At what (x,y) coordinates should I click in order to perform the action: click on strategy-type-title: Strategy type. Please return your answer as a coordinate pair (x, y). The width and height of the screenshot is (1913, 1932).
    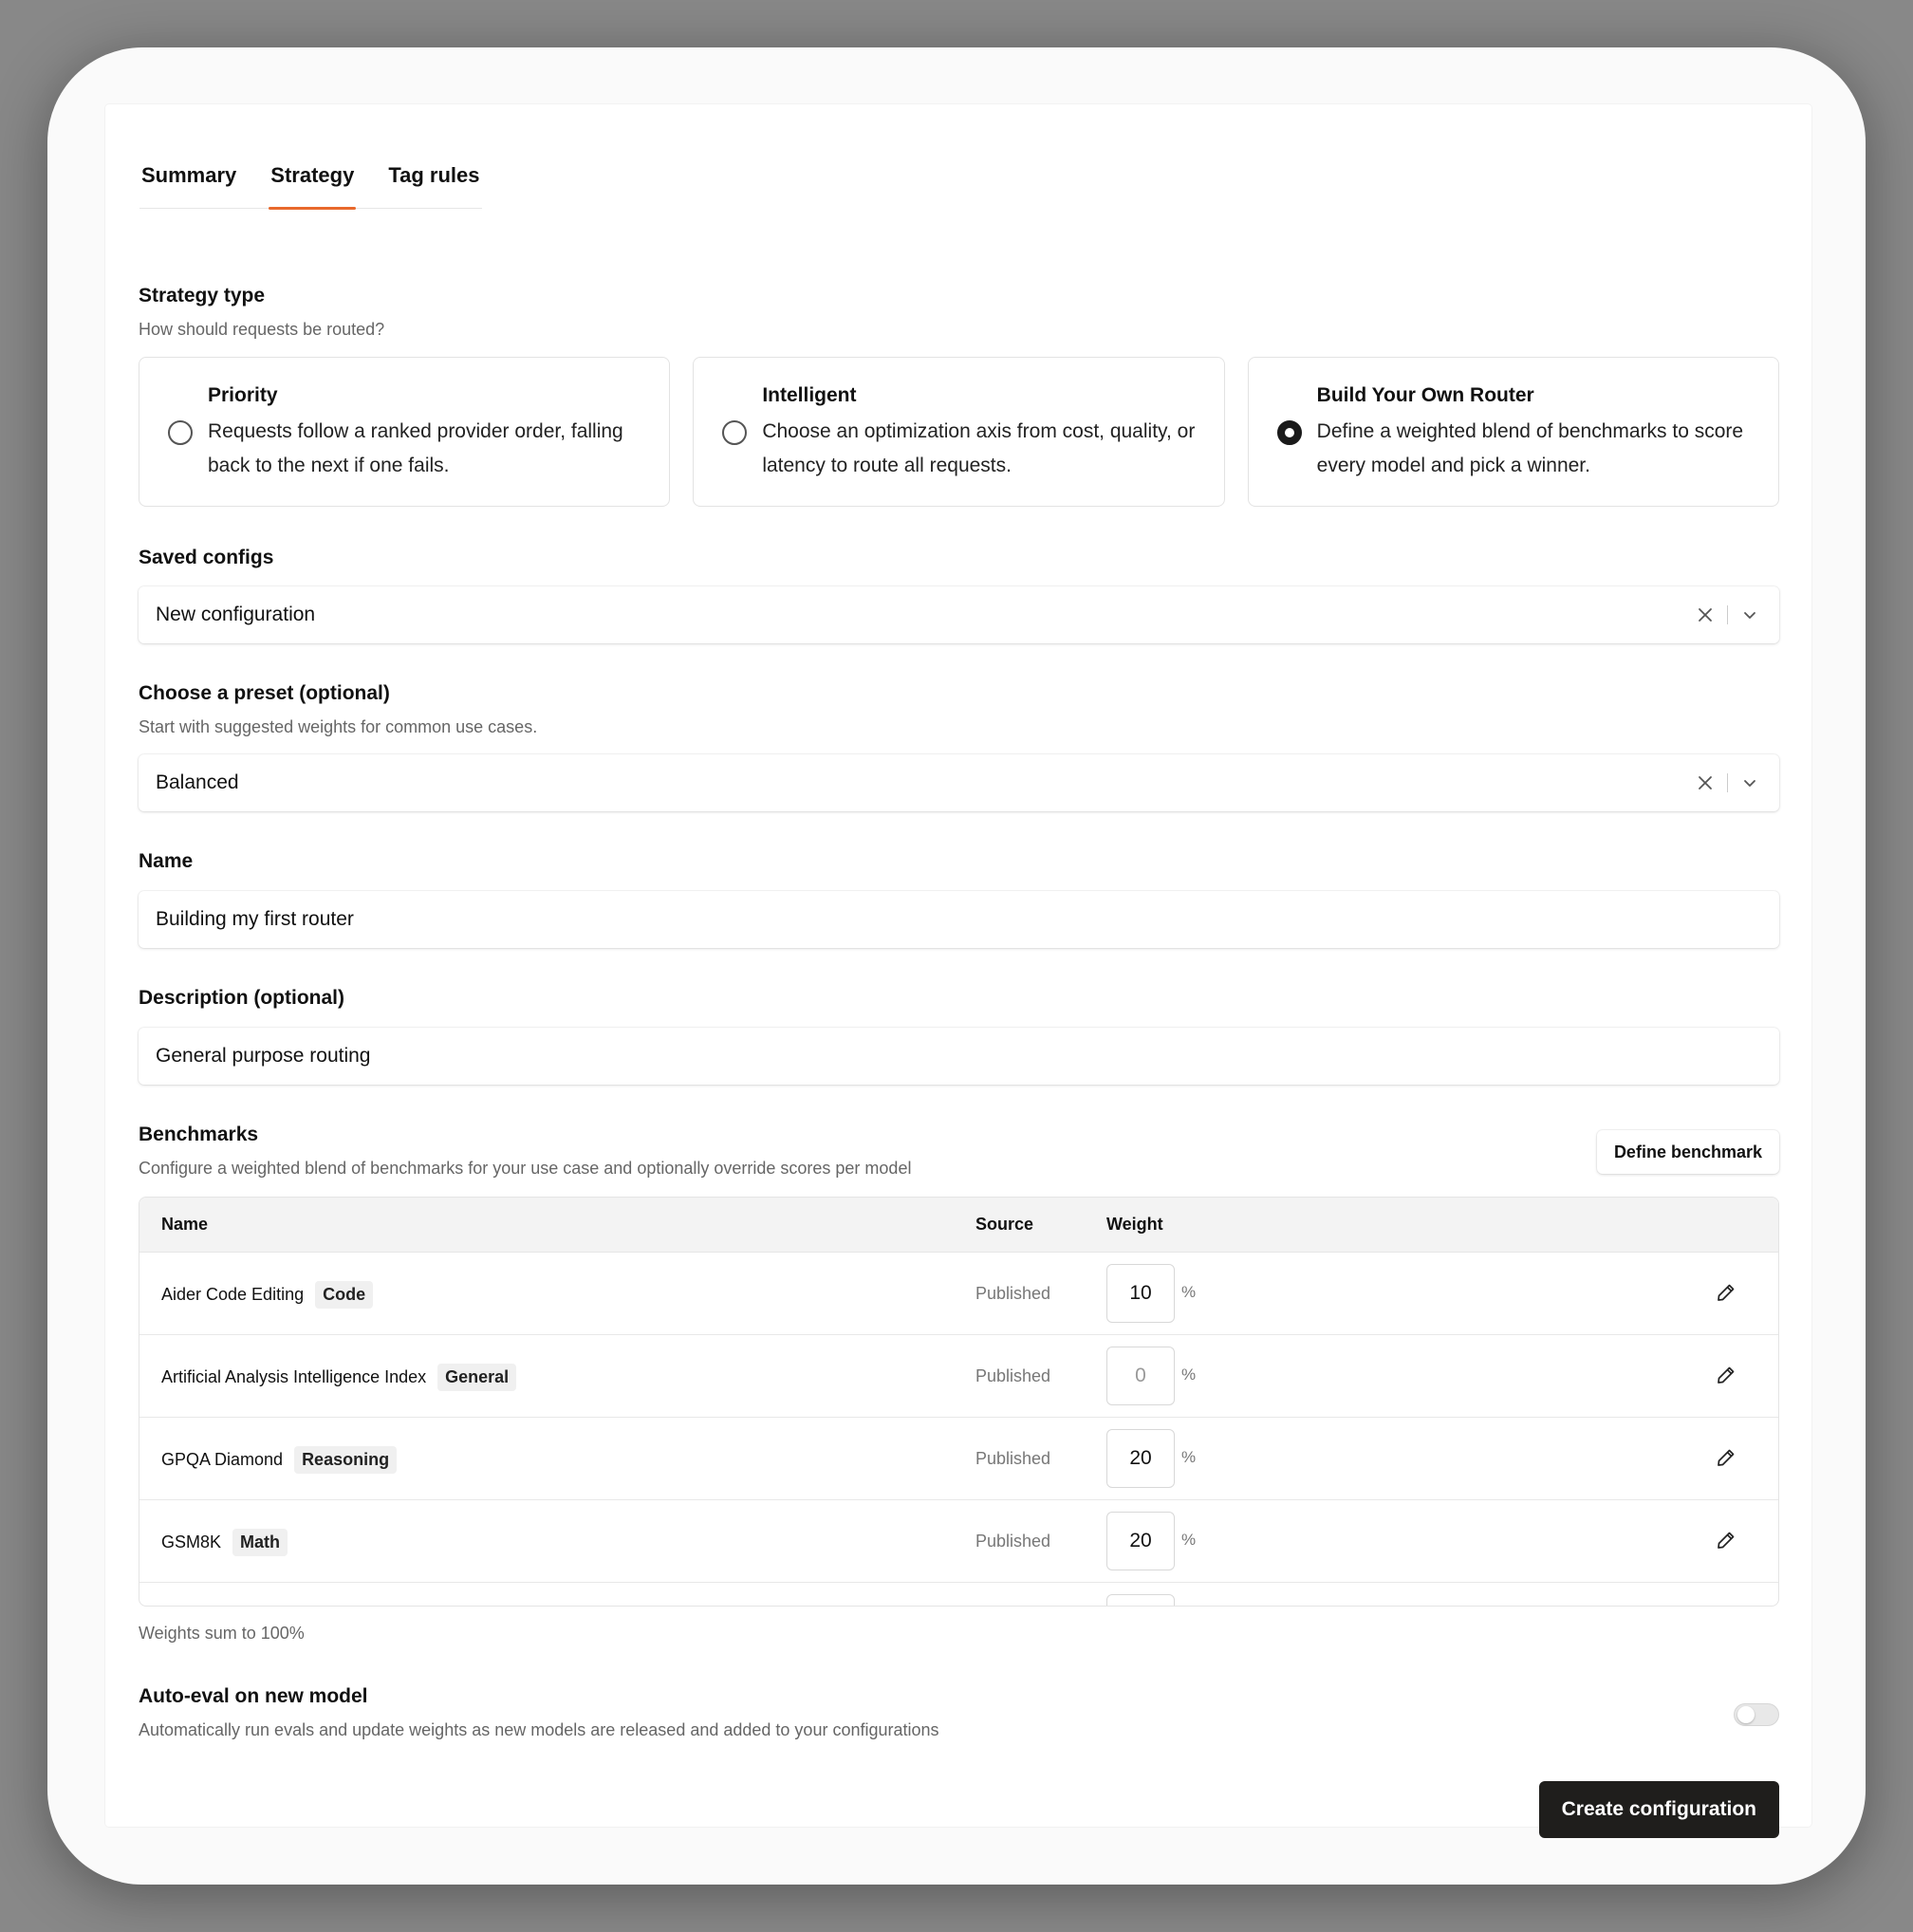
    Looking at the image, I should click on (202, 296).